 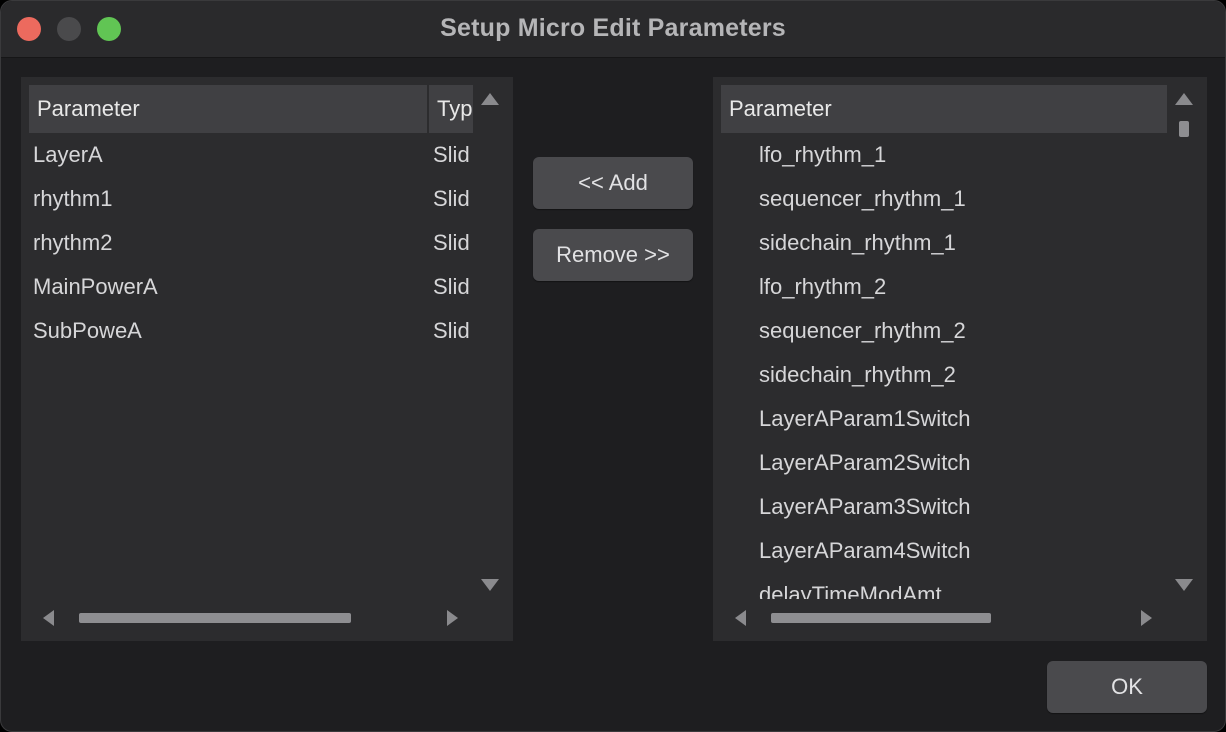 I want to click on window-title: Setup Micro Edit Parameters, so click(x=613, y=28).